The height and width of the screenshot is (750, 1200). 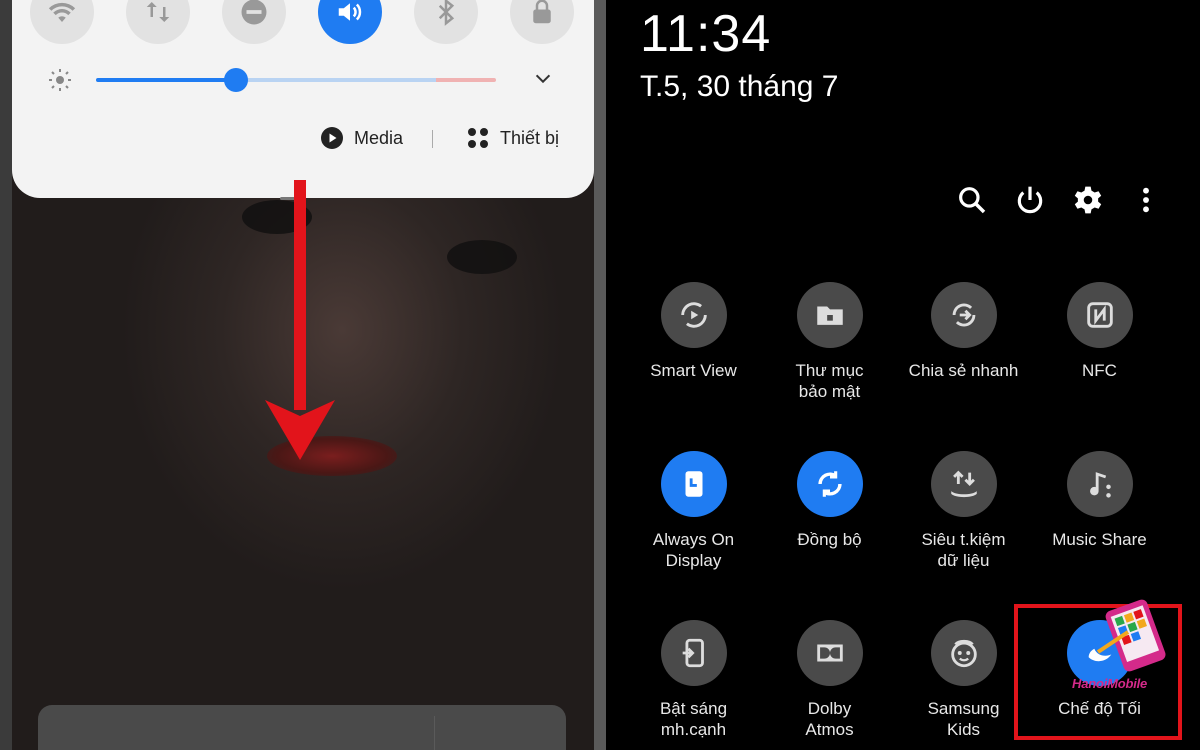 I want to click on tile-label: Dolby Atmos, so click(x=829, y=719).